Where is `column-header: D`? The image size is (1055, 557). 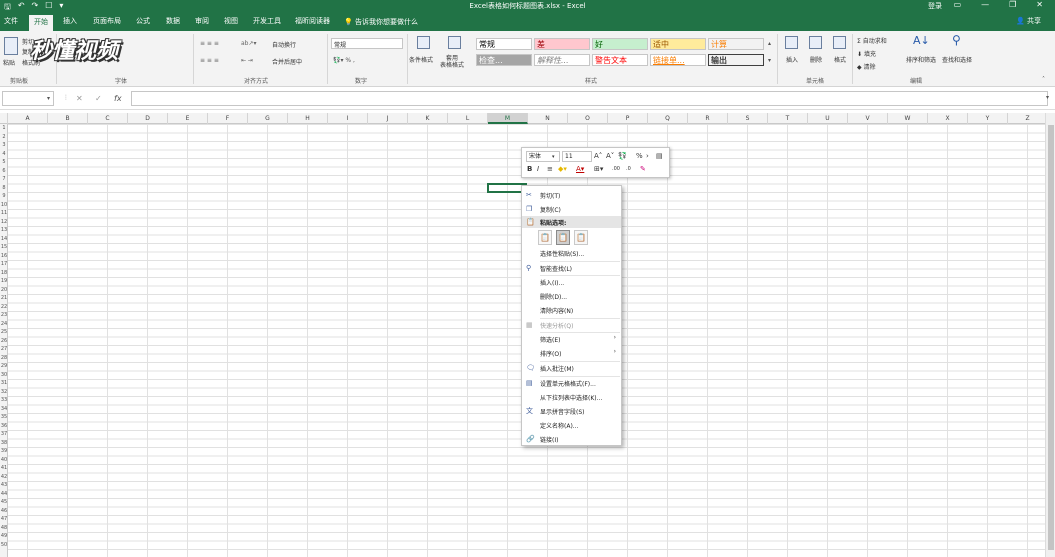
column-header: D is located at coordinates (148, 118).